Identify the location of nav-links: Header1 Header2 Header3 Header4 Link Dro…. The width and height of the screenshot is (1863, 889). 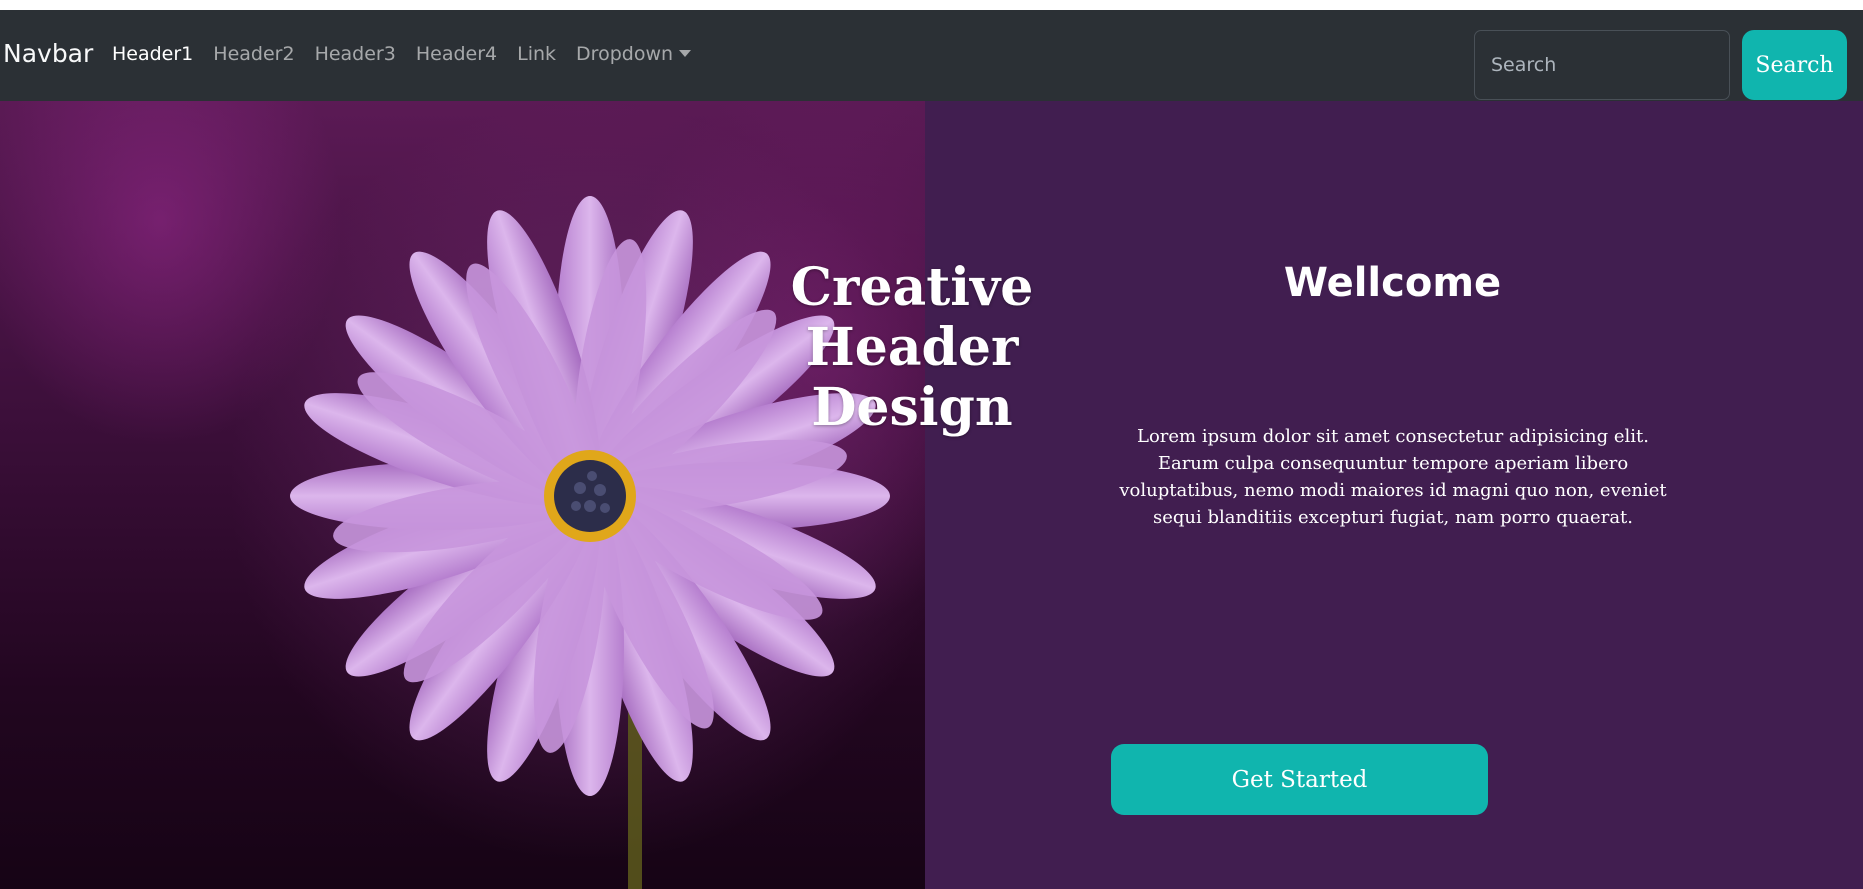
(411, 54).